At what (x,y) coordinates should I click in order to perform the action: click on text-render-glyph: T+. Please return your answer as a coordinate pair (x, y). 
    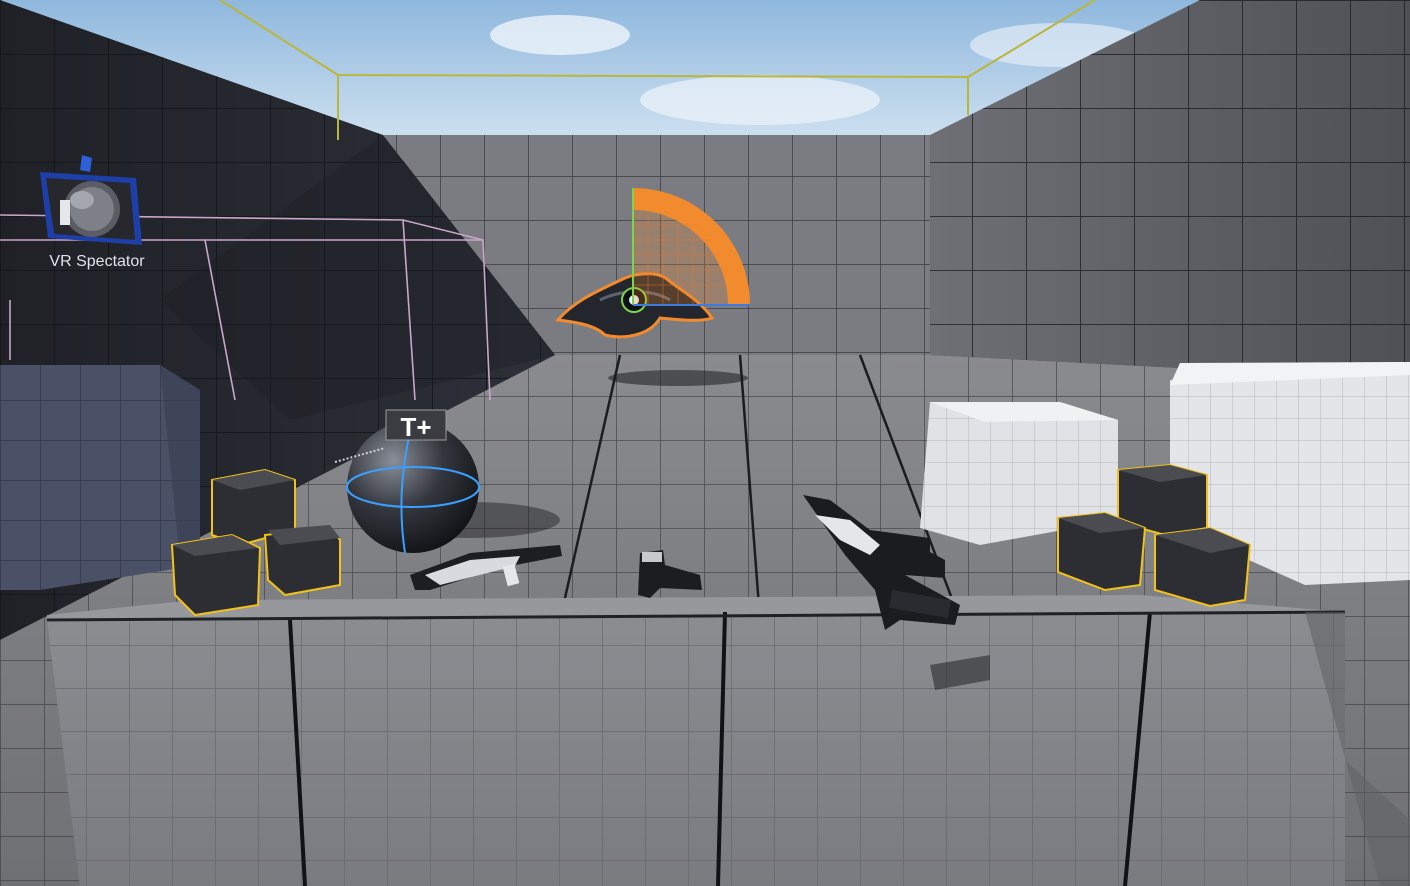
    Looking at the image, I should click on (415, 427).